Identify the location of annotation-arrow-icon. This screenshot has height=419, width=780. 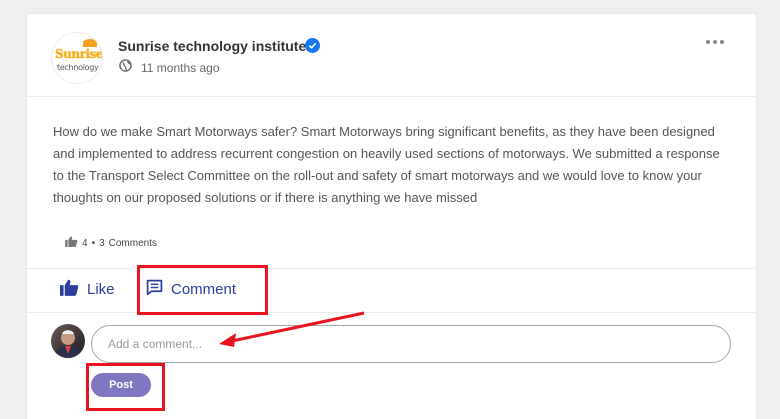
(292, 329).